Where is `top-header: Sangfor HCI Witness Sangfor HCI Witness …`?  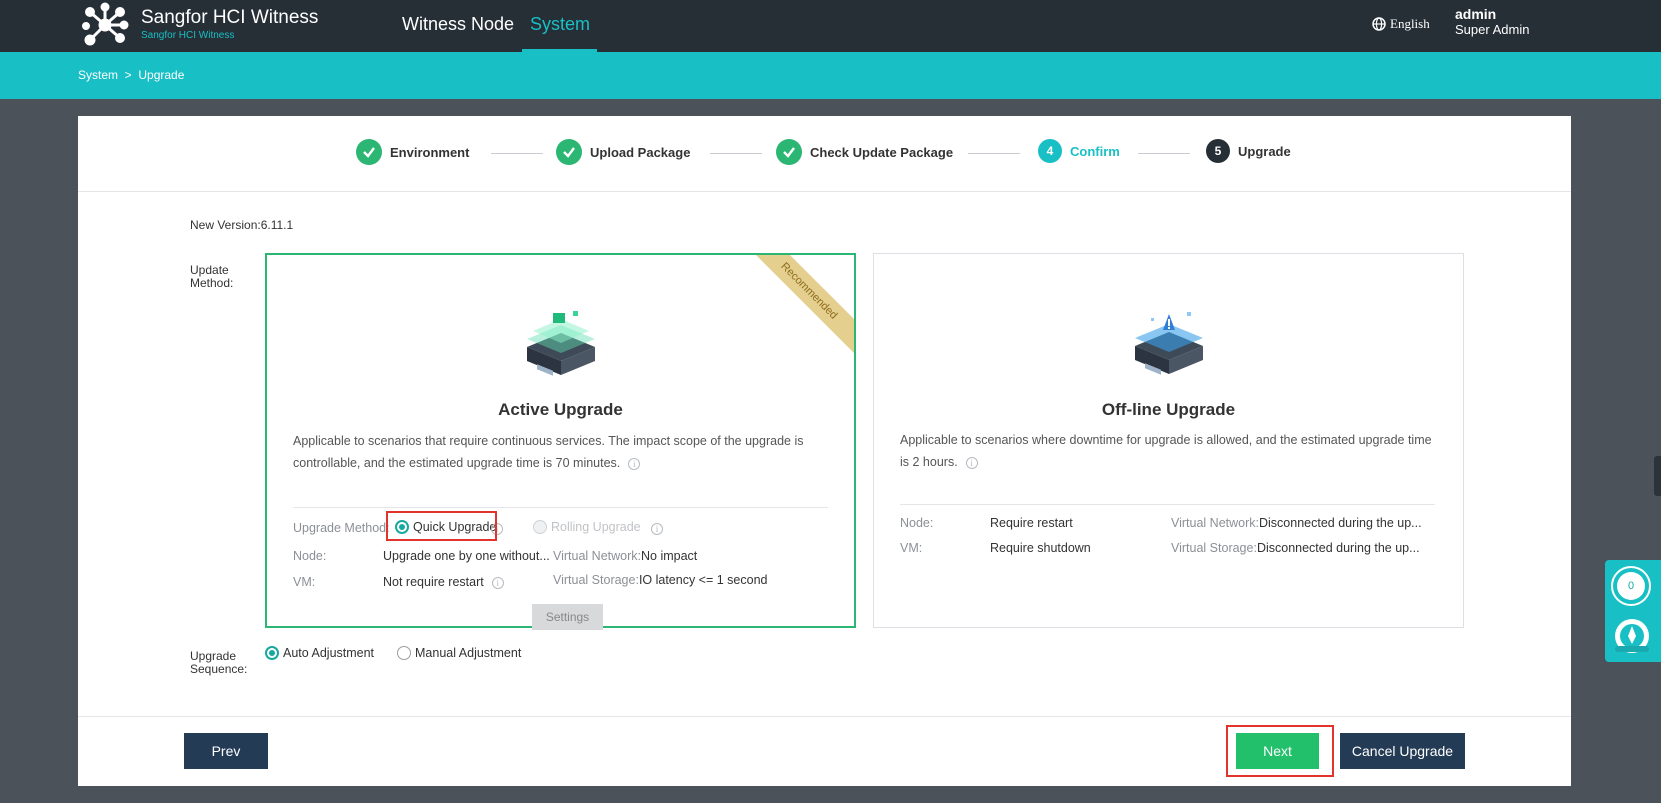 top-header: Sangfor HCI Witness Sangfor HCI Witness … is located at coordinates (830, 26).